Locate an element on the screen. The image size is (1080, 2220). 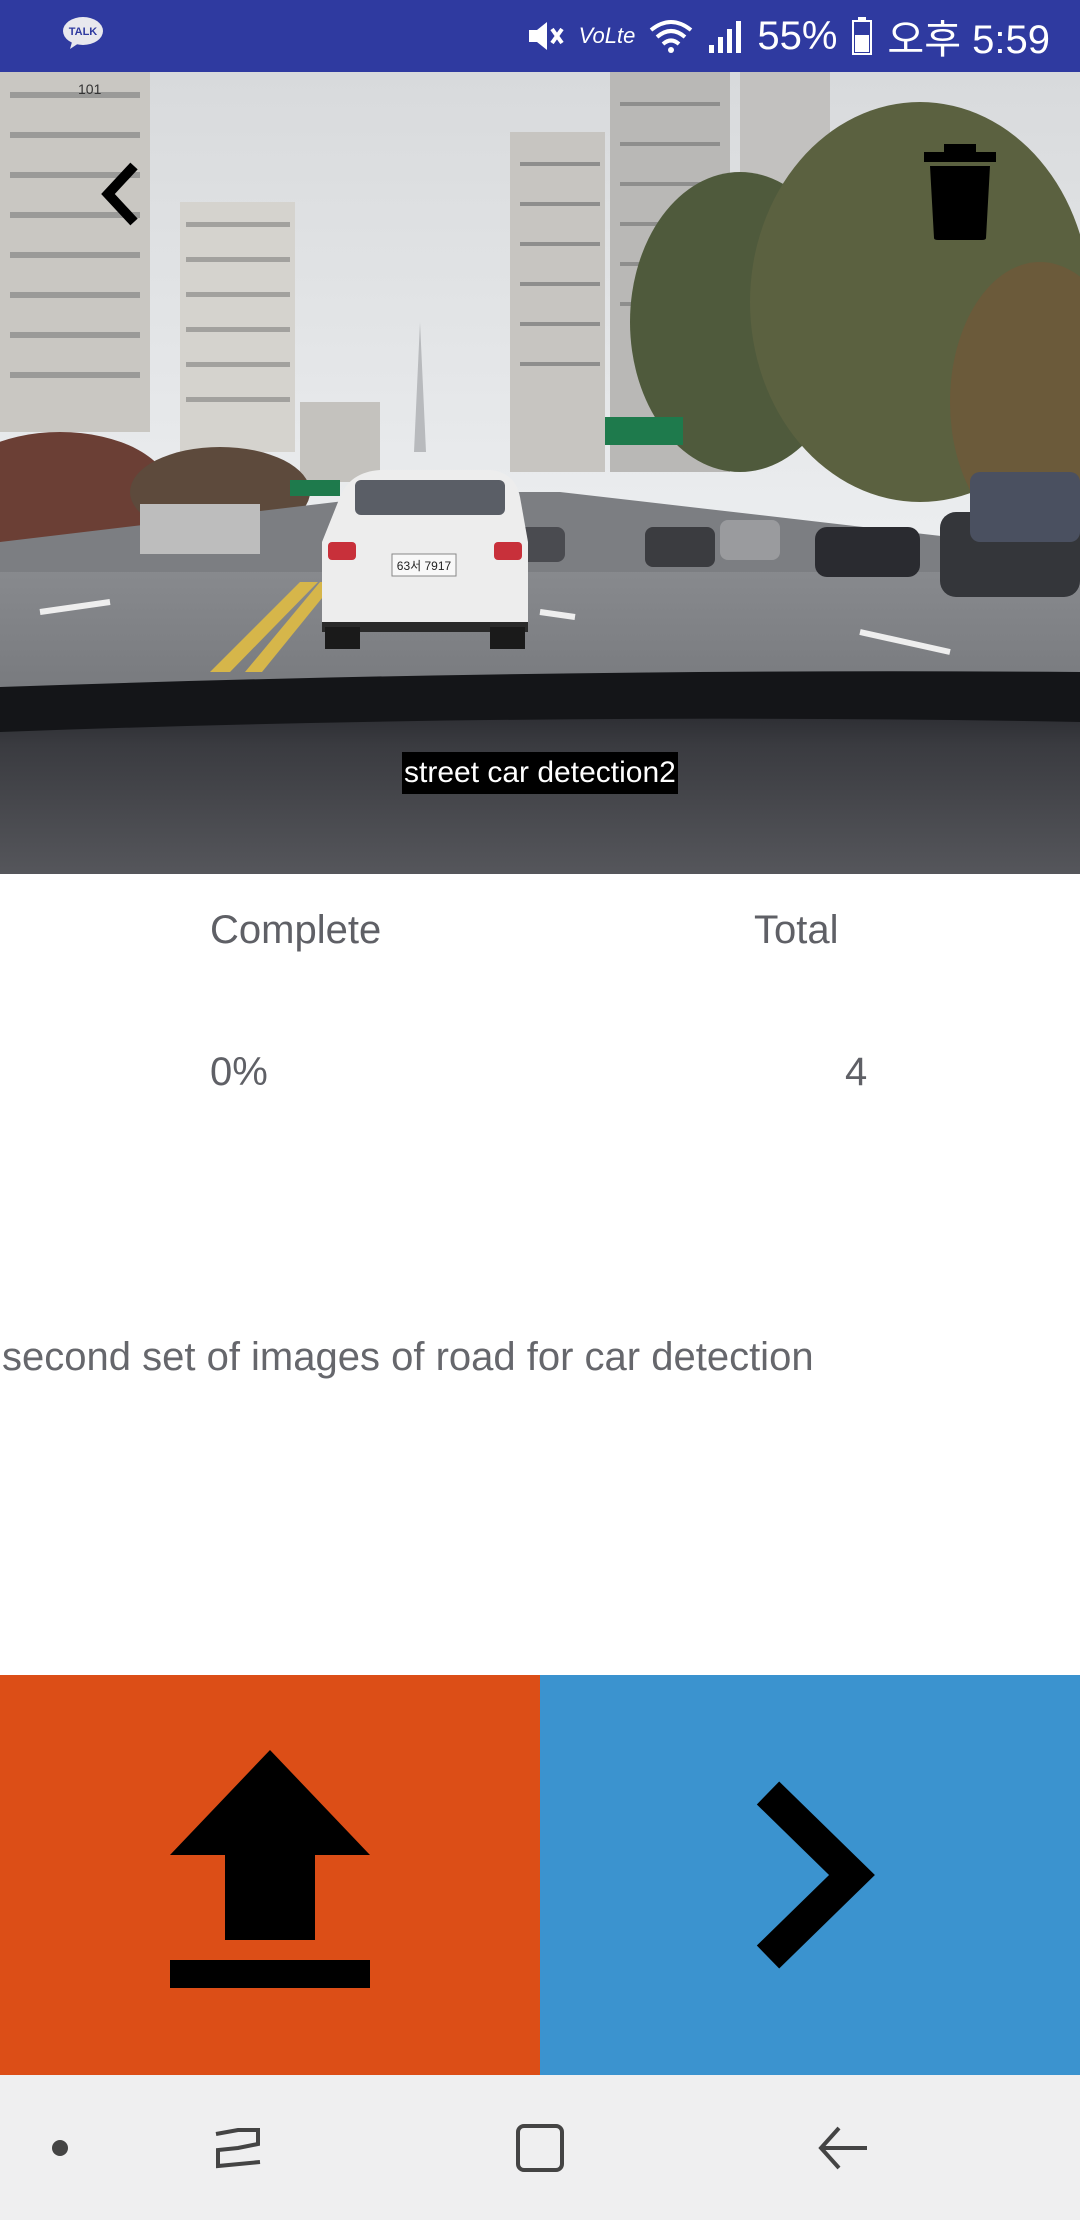
status-bar: TALK VoLte 55% 오후 5:59 is located at coordinates (540, 36).